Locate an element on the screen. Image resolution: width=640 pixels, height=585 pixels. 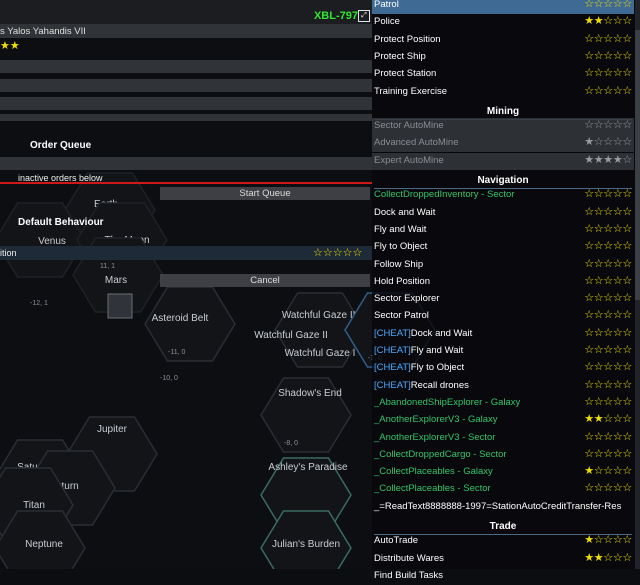
behaviour-list-item: Protect Position ☆☆☆☆☆ is located at coordinates (503, 40).